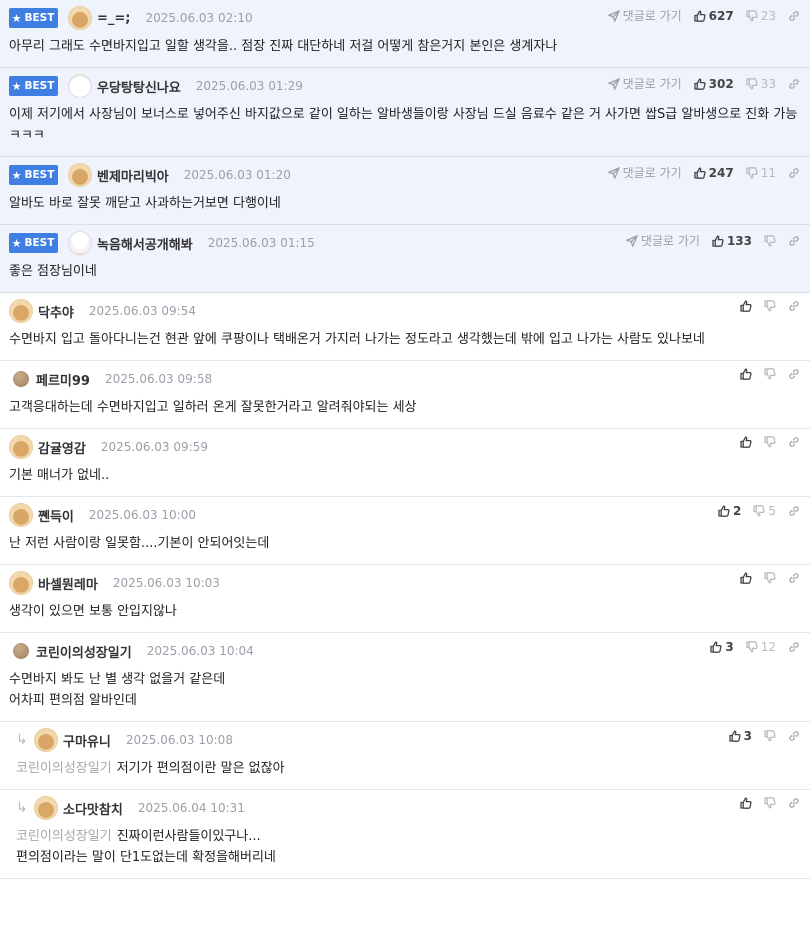 This screenshot has height=929, width=810. What do you see at coordinates (53, 271) in the screenshot?
I see `comment-text: 좋은 점장님이네` at bounding box center [53, 271].